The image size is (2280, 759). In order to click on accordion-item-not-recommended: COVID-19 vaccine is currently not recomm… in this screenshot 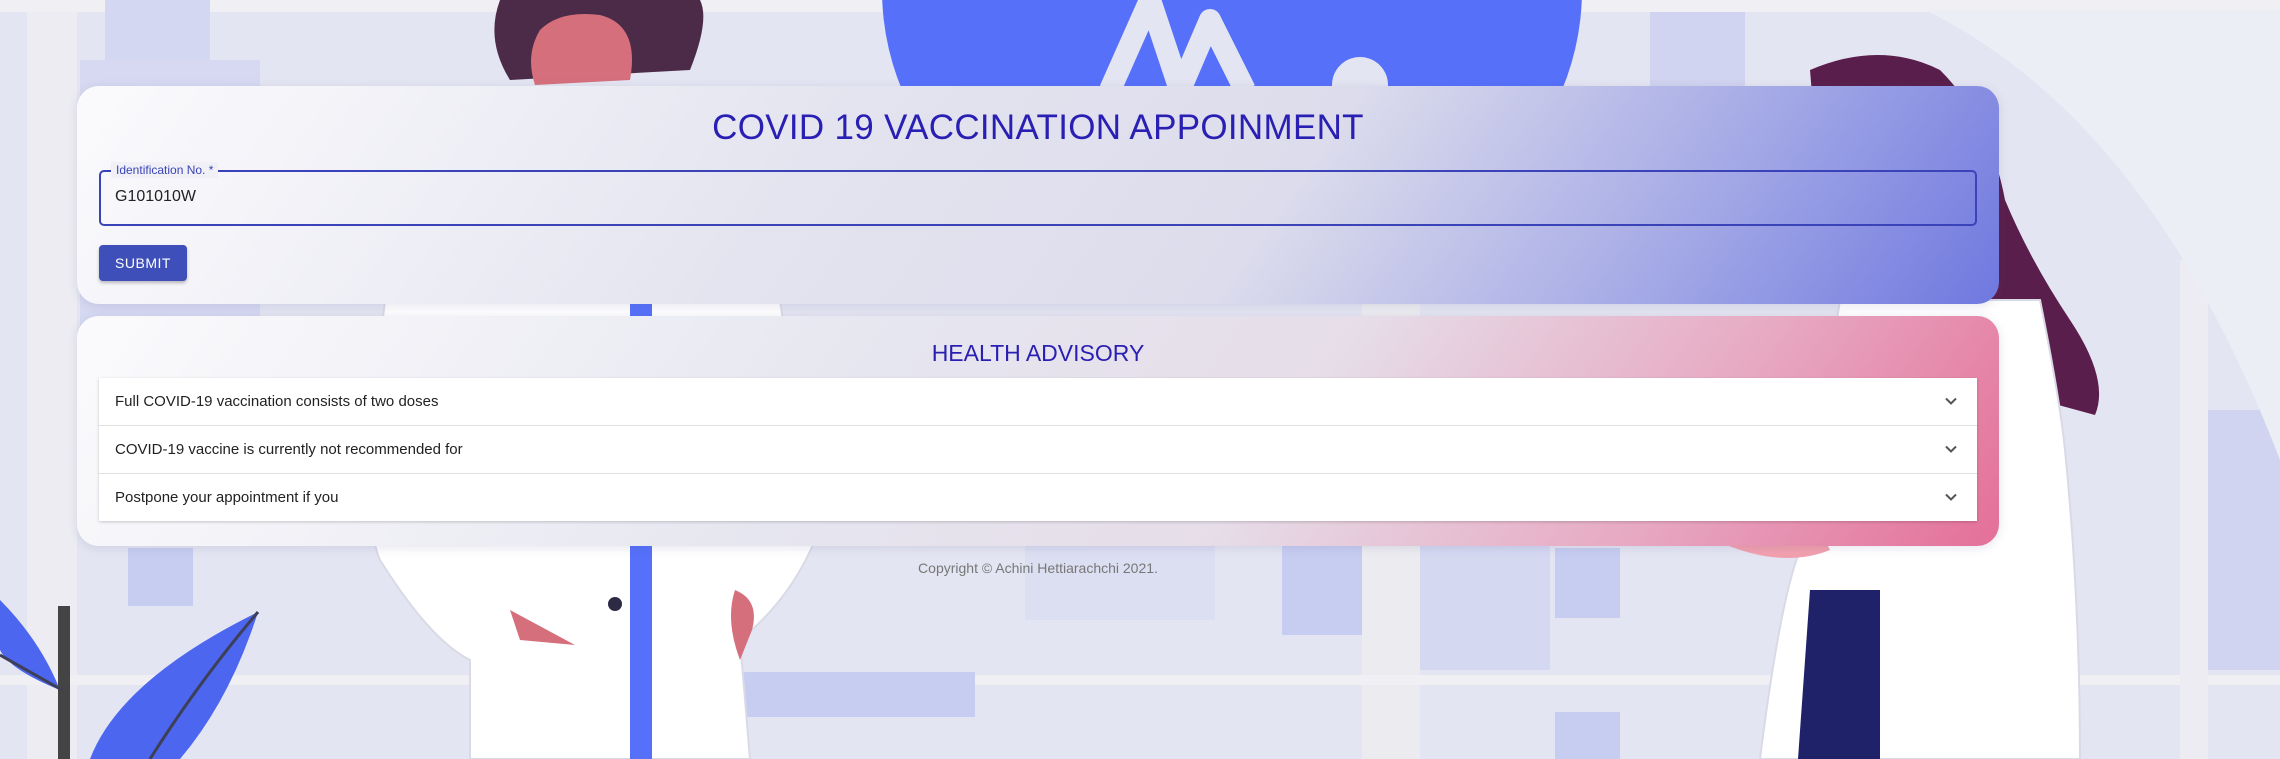, I will do `click(1038, 450)`.